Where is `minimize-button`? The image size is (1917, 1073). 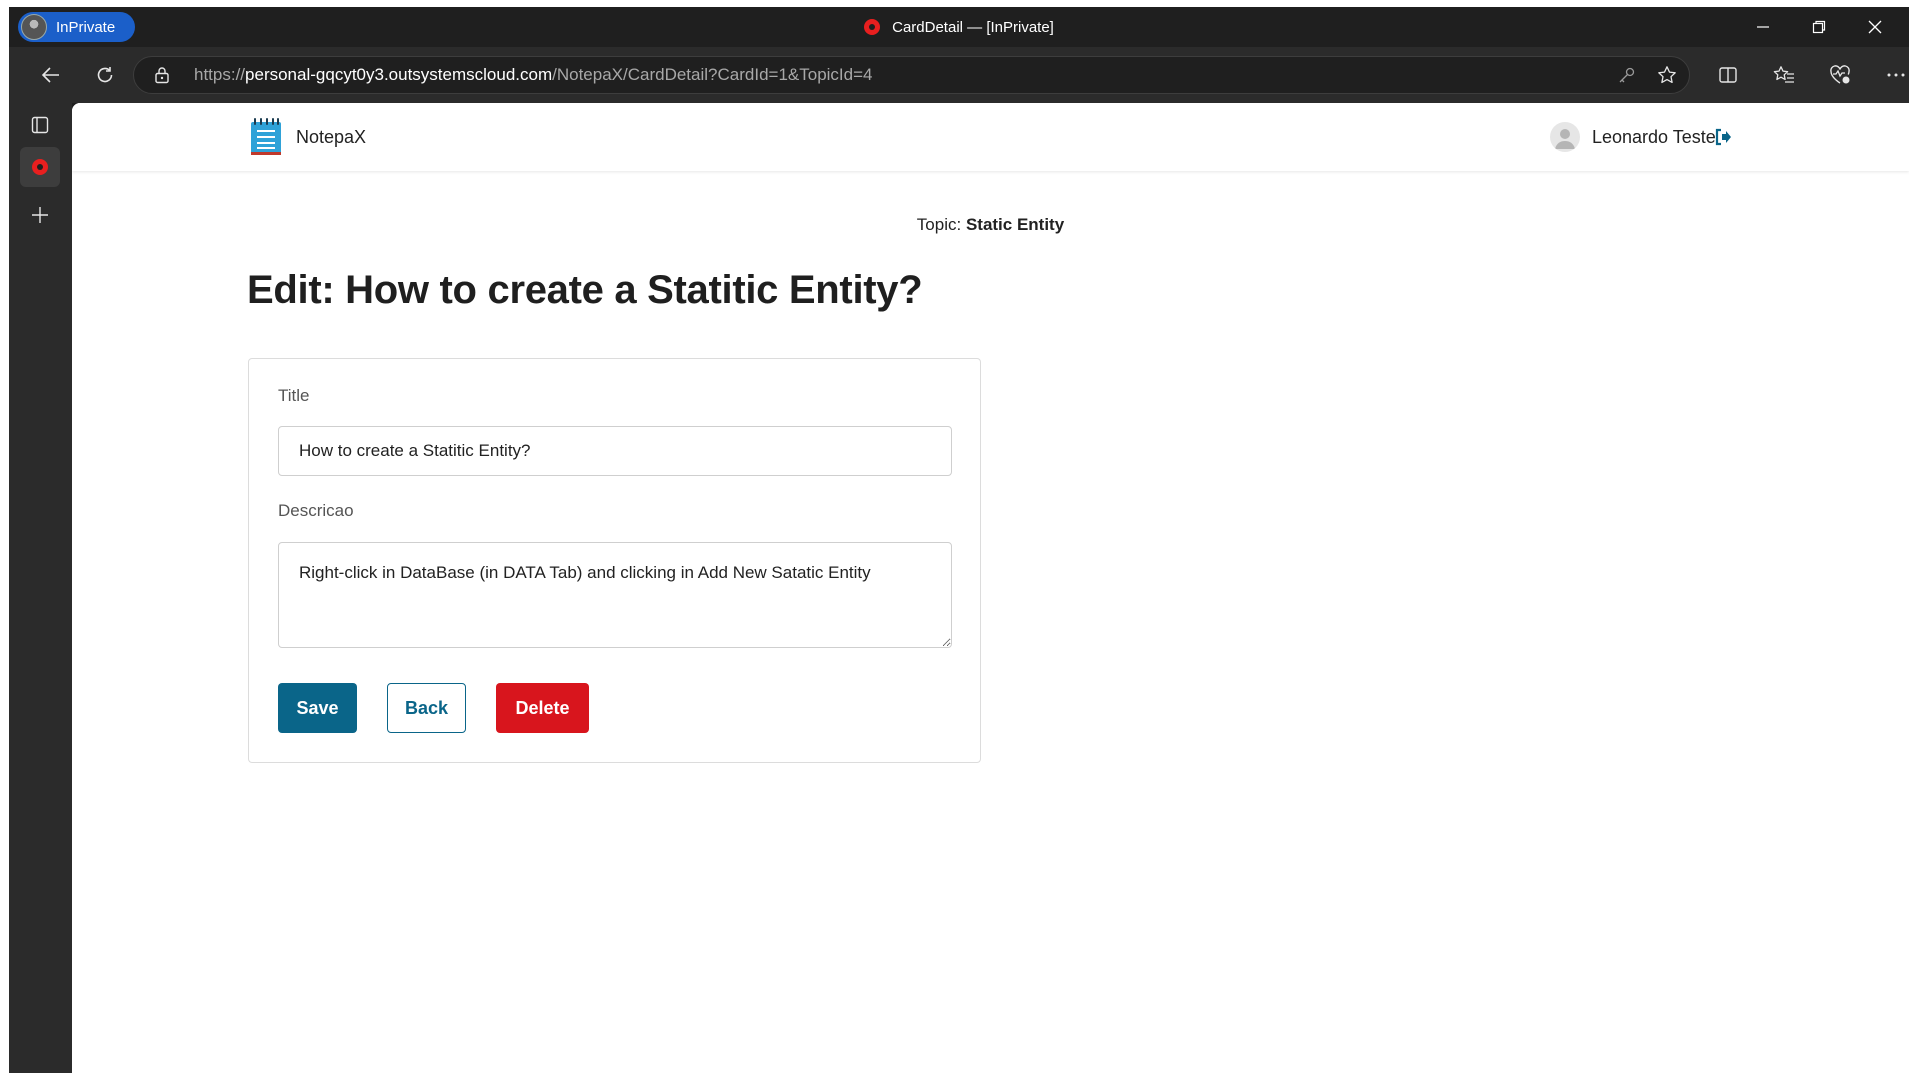
minimize-button is located at coordinates (1763, 27).